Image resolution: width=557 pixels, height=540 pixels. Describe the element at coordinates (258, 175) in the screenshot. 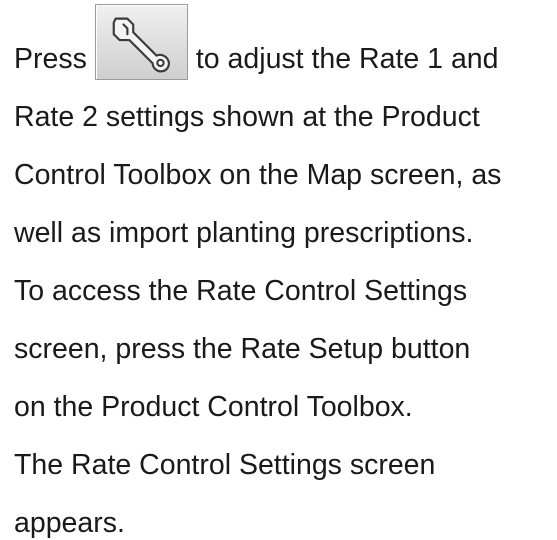

I see `paragraph-1-line-3: Control Toolbox on the Map screen, as` at that location.